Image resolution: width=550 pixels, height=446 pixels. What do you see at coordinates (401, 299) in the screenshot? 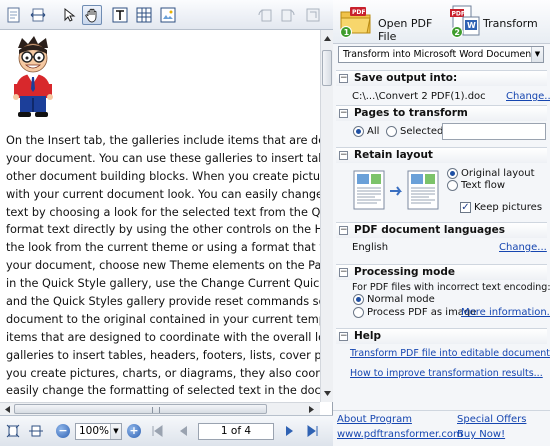
I see `normal-mode-label: Normal mode` at bounding box center [401, 299].